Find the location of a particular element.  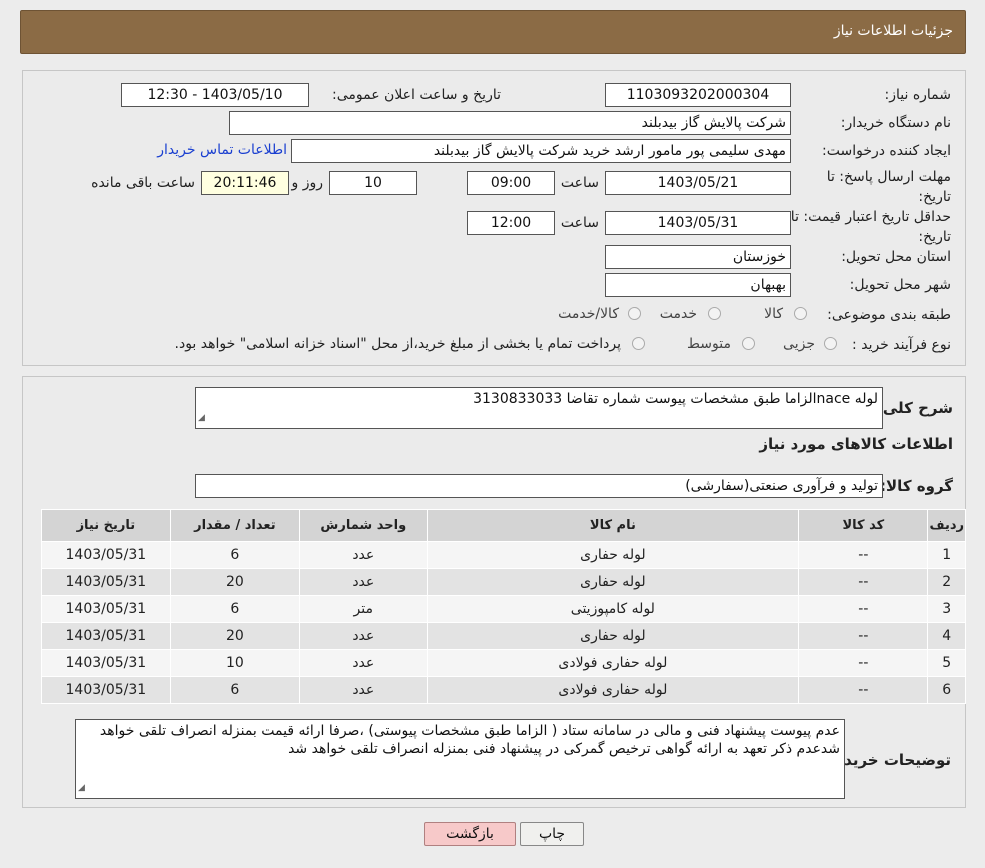

process-radio-minor is located at coordinates (830, 343).